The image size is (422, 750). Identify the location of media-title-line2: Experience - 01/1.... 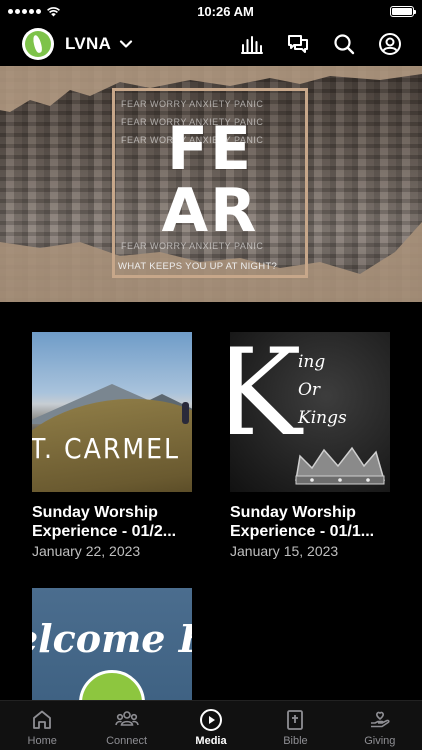
(310, 531).